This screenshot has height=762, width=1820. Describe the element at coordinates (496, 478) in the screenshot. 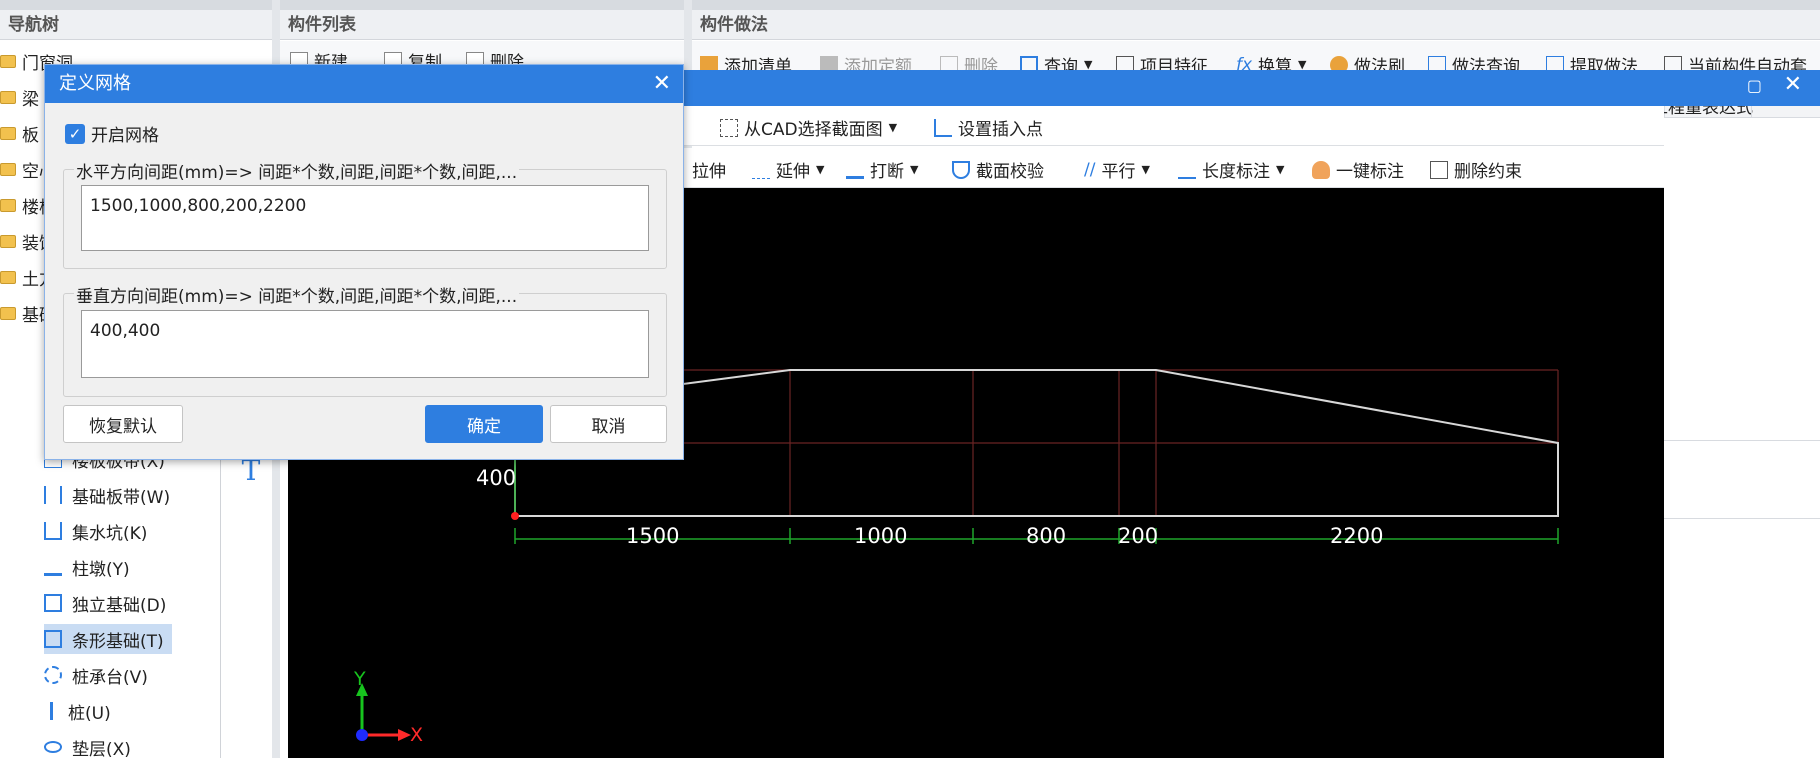

I see `dim-label-400: 400` at that location.